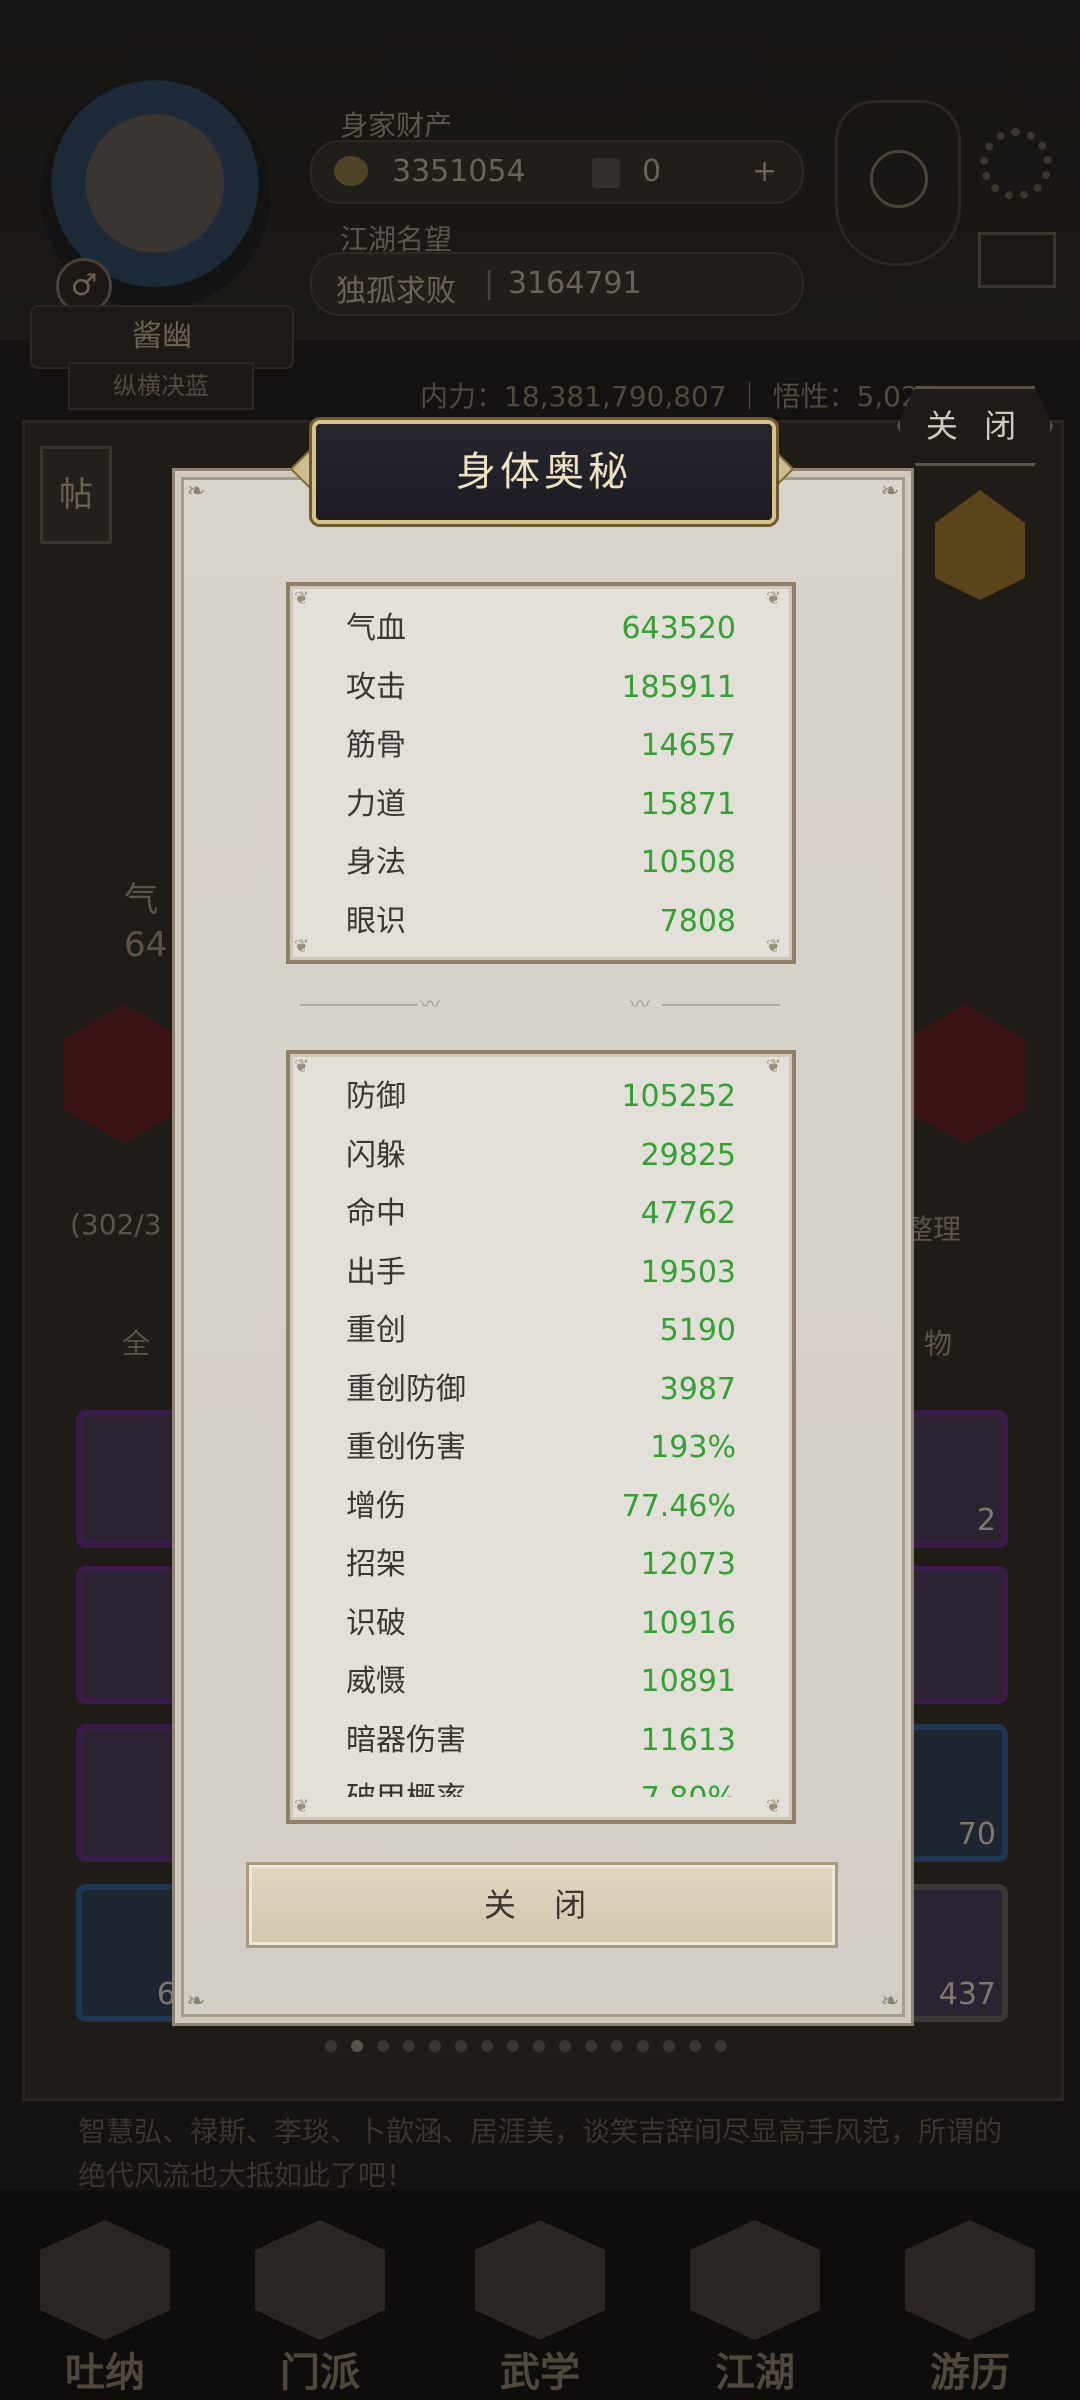 The width and height of the screenshot is (1080, 2400). What do you see at coordinates (606, 173) in the screenshot?
I see `gem-icon` at bounding box center [606, 173].